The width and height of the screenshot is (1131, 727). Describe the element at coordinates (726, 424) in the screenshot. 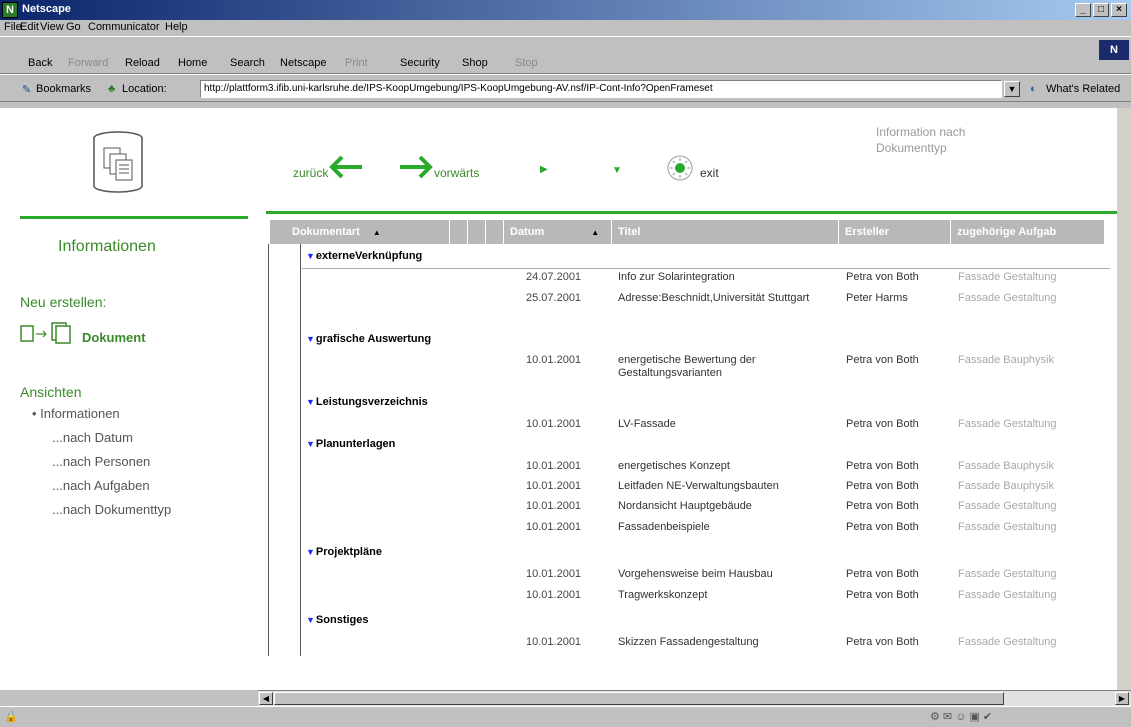

I see `cell-title: LV-Fassade` at that location.